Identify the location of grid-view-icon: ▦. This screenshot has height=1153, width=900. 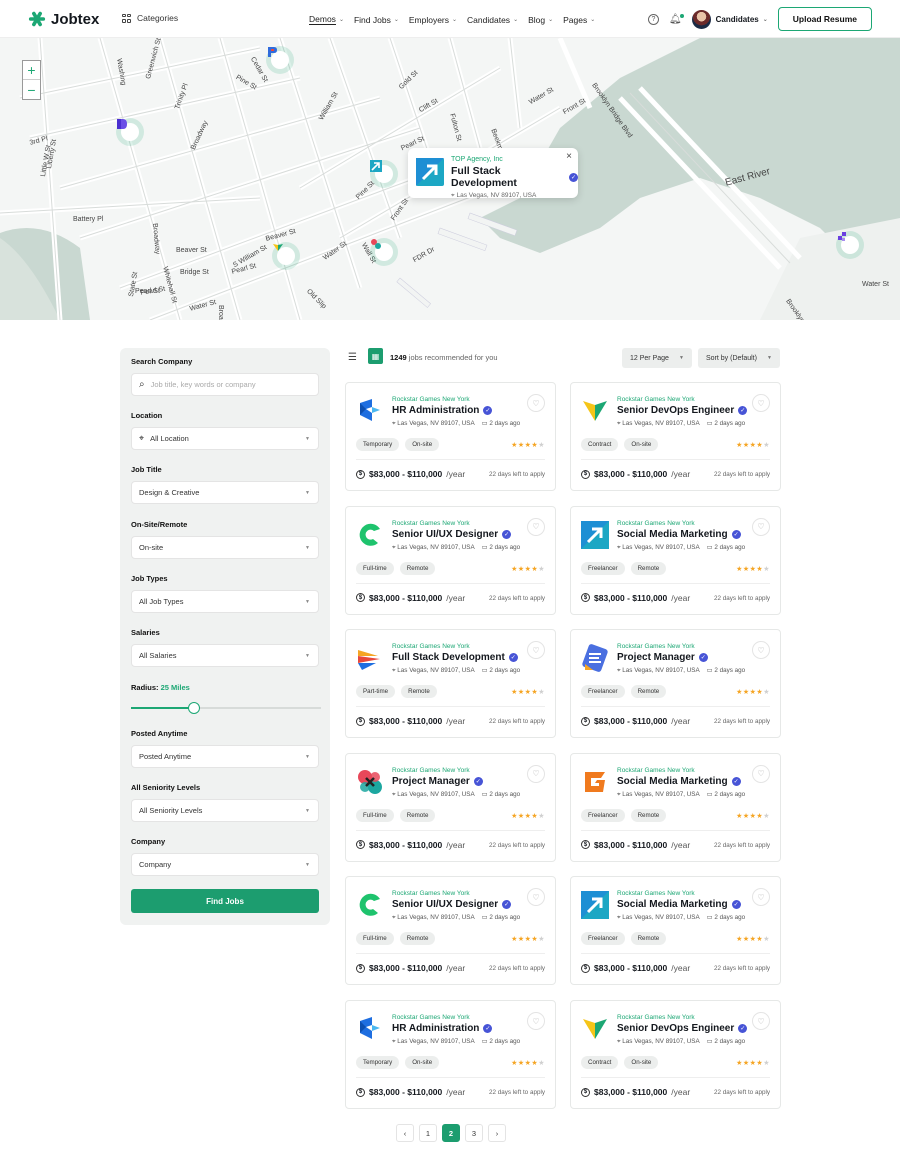
(375, 356).